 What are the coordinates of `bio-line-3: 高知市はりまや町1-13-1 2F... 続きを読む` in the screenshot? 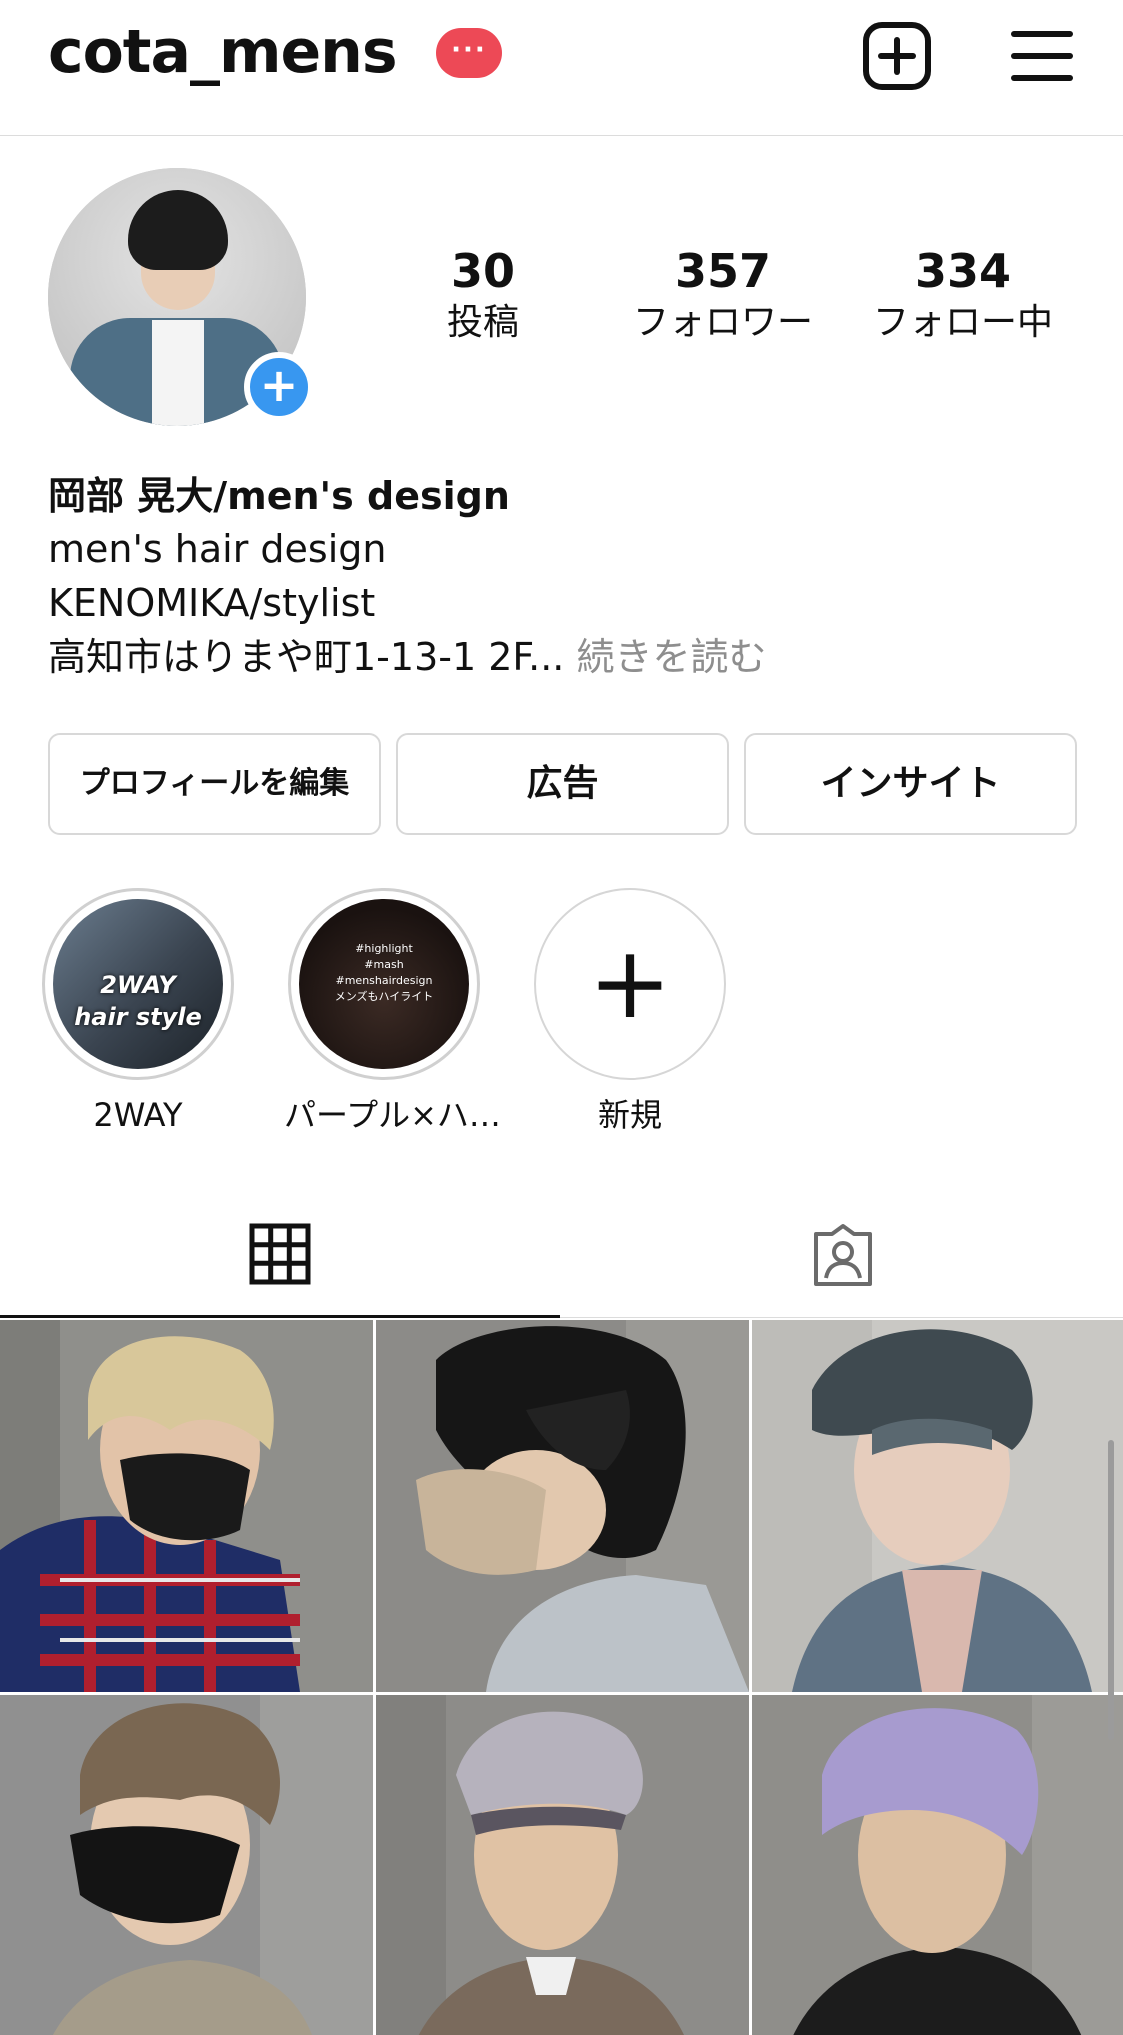 It's located at (568, 657).